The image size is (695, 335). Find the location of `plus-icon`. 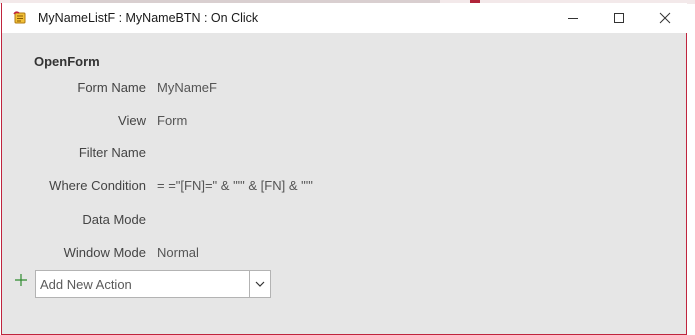

plus-icon is located at coordinates (21, 280).